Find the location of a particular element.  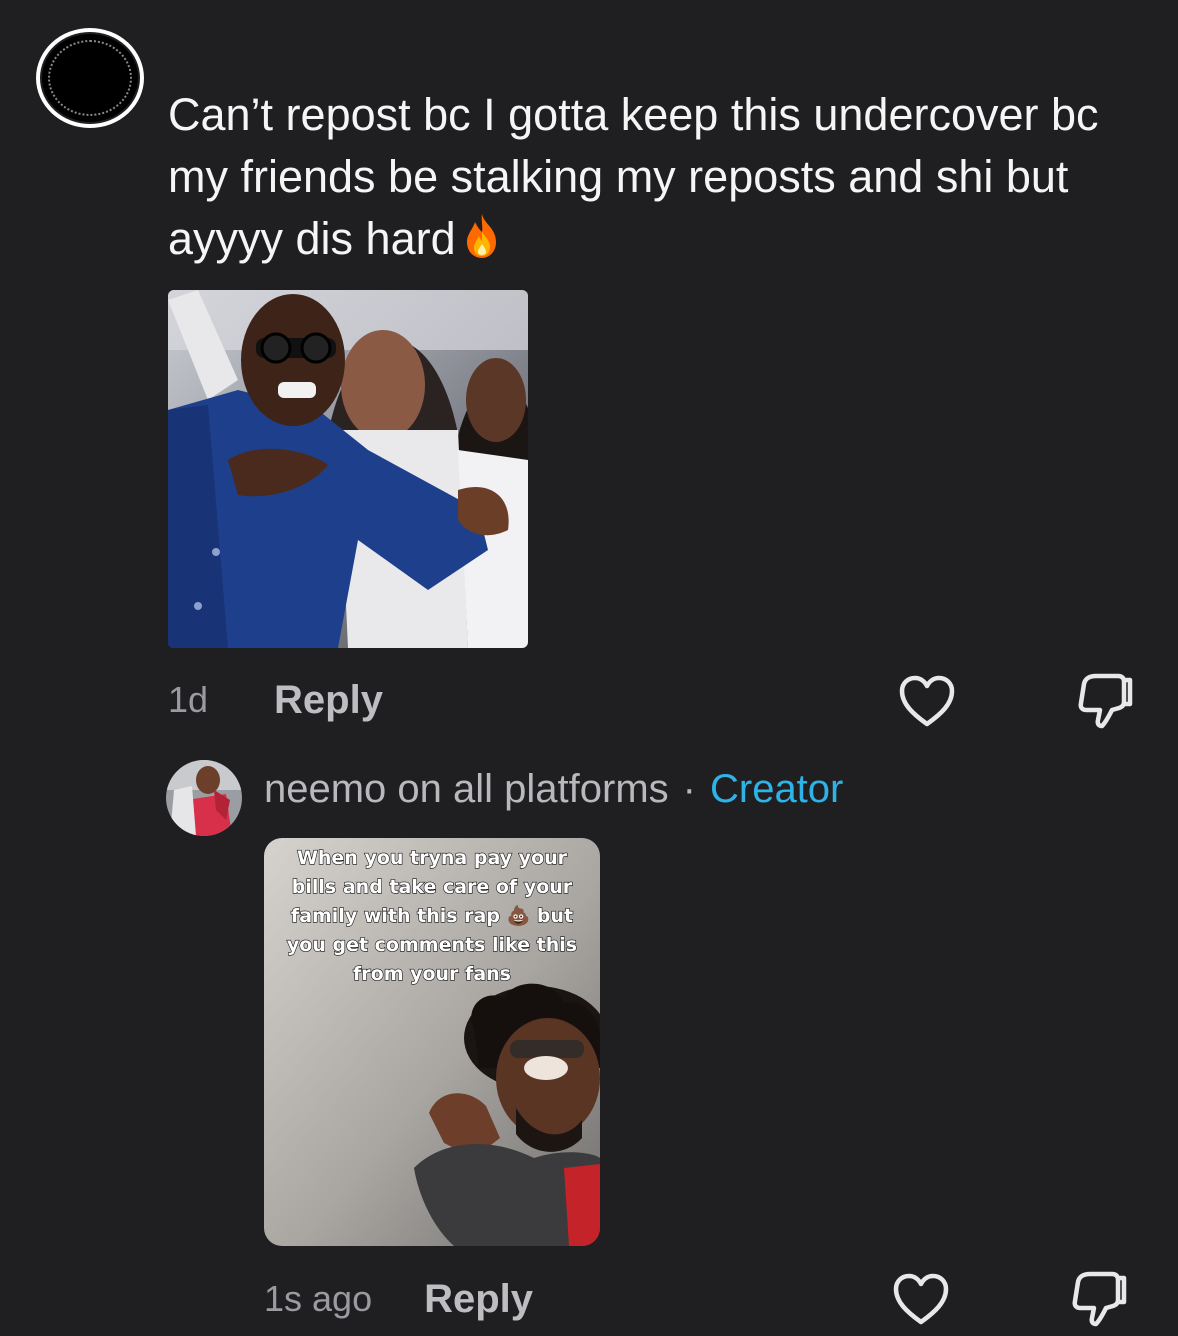

gif-scene is located at coordinates (348, 469).